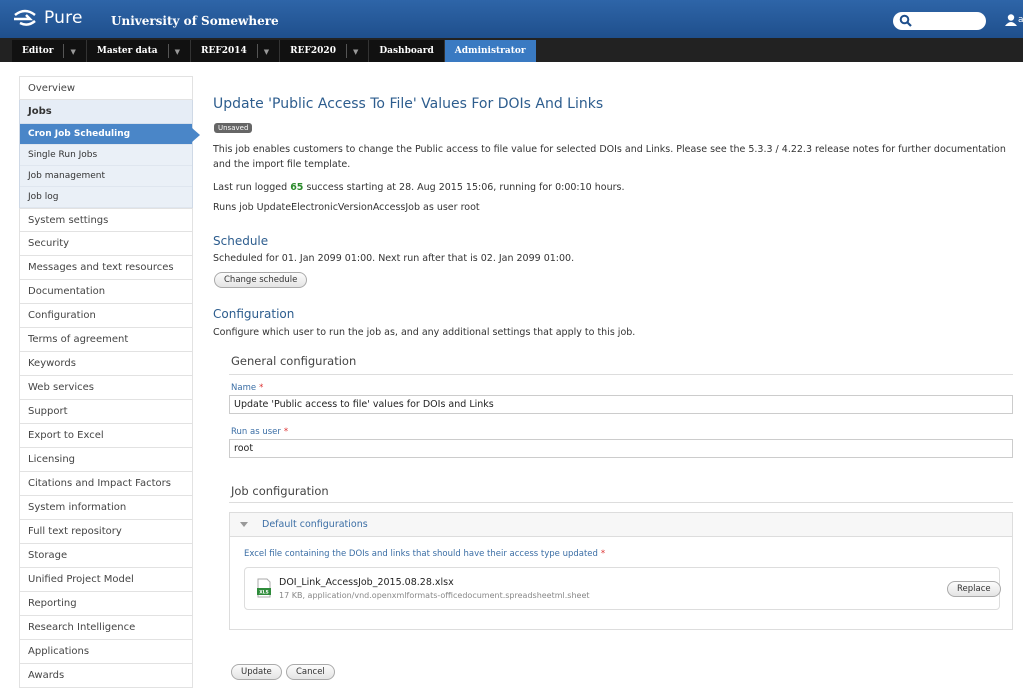  Describe the element at coordinates (310, 672) in the screenshot. I see `cancel-button: Cancel` at that location.